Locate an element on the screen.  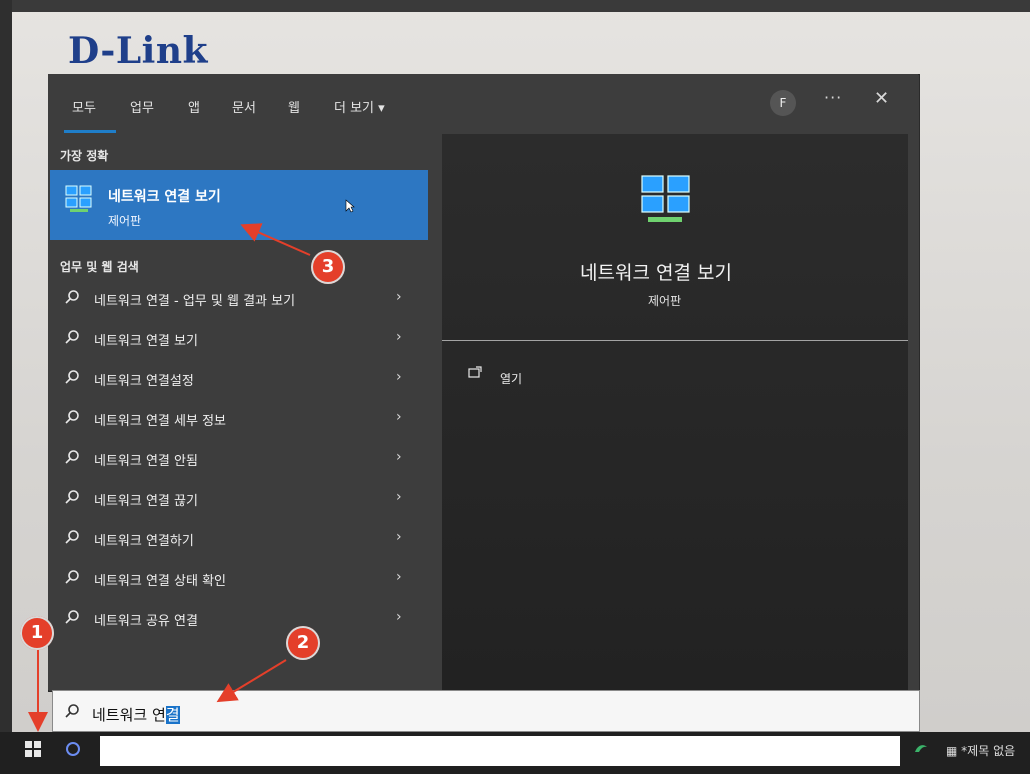
search-box is located at coordinates (486, 711).